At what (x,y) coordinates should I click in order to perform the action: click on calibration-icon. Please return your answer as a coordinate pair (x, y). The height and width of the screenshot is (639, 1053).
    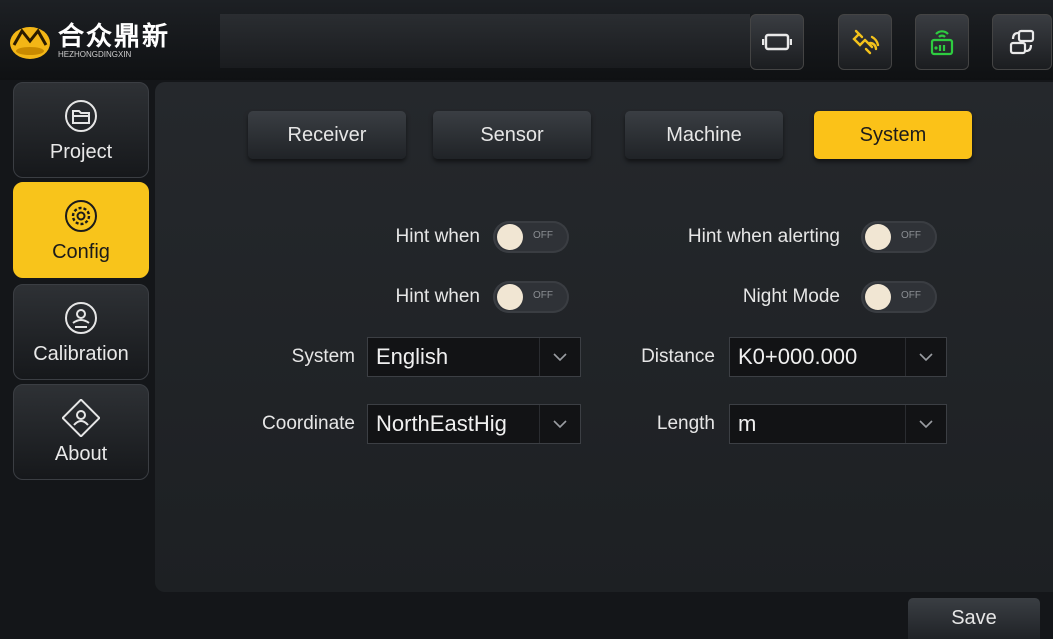
    Looking at the image, I should click on (81, 317).